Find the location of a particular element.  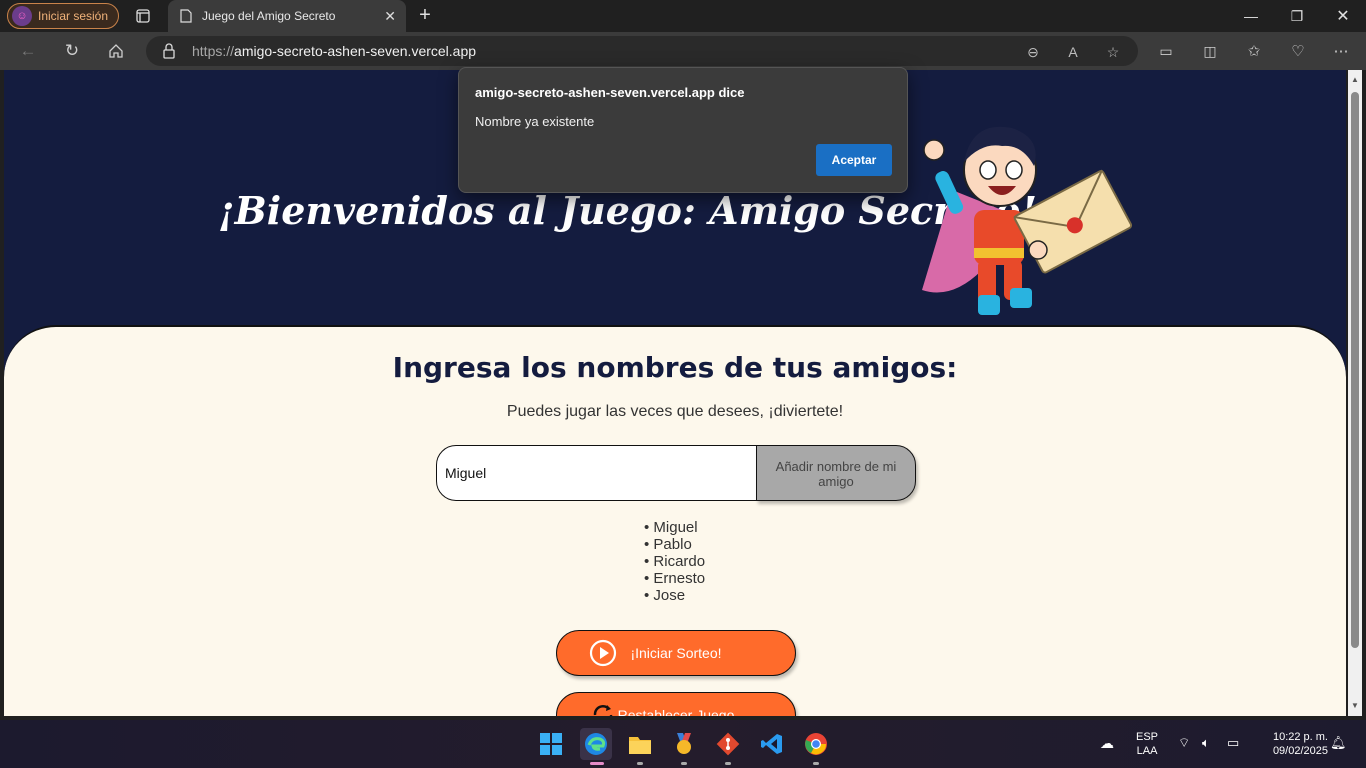

volume-icon: 🔈︎ is located at coordinates (1206, 743).